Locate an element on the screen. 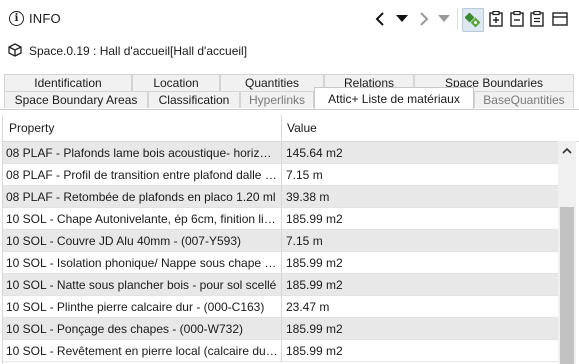 This screenshot has width=579, height=364. tab-quantities: Quantities is located at coordinates (272, 82).